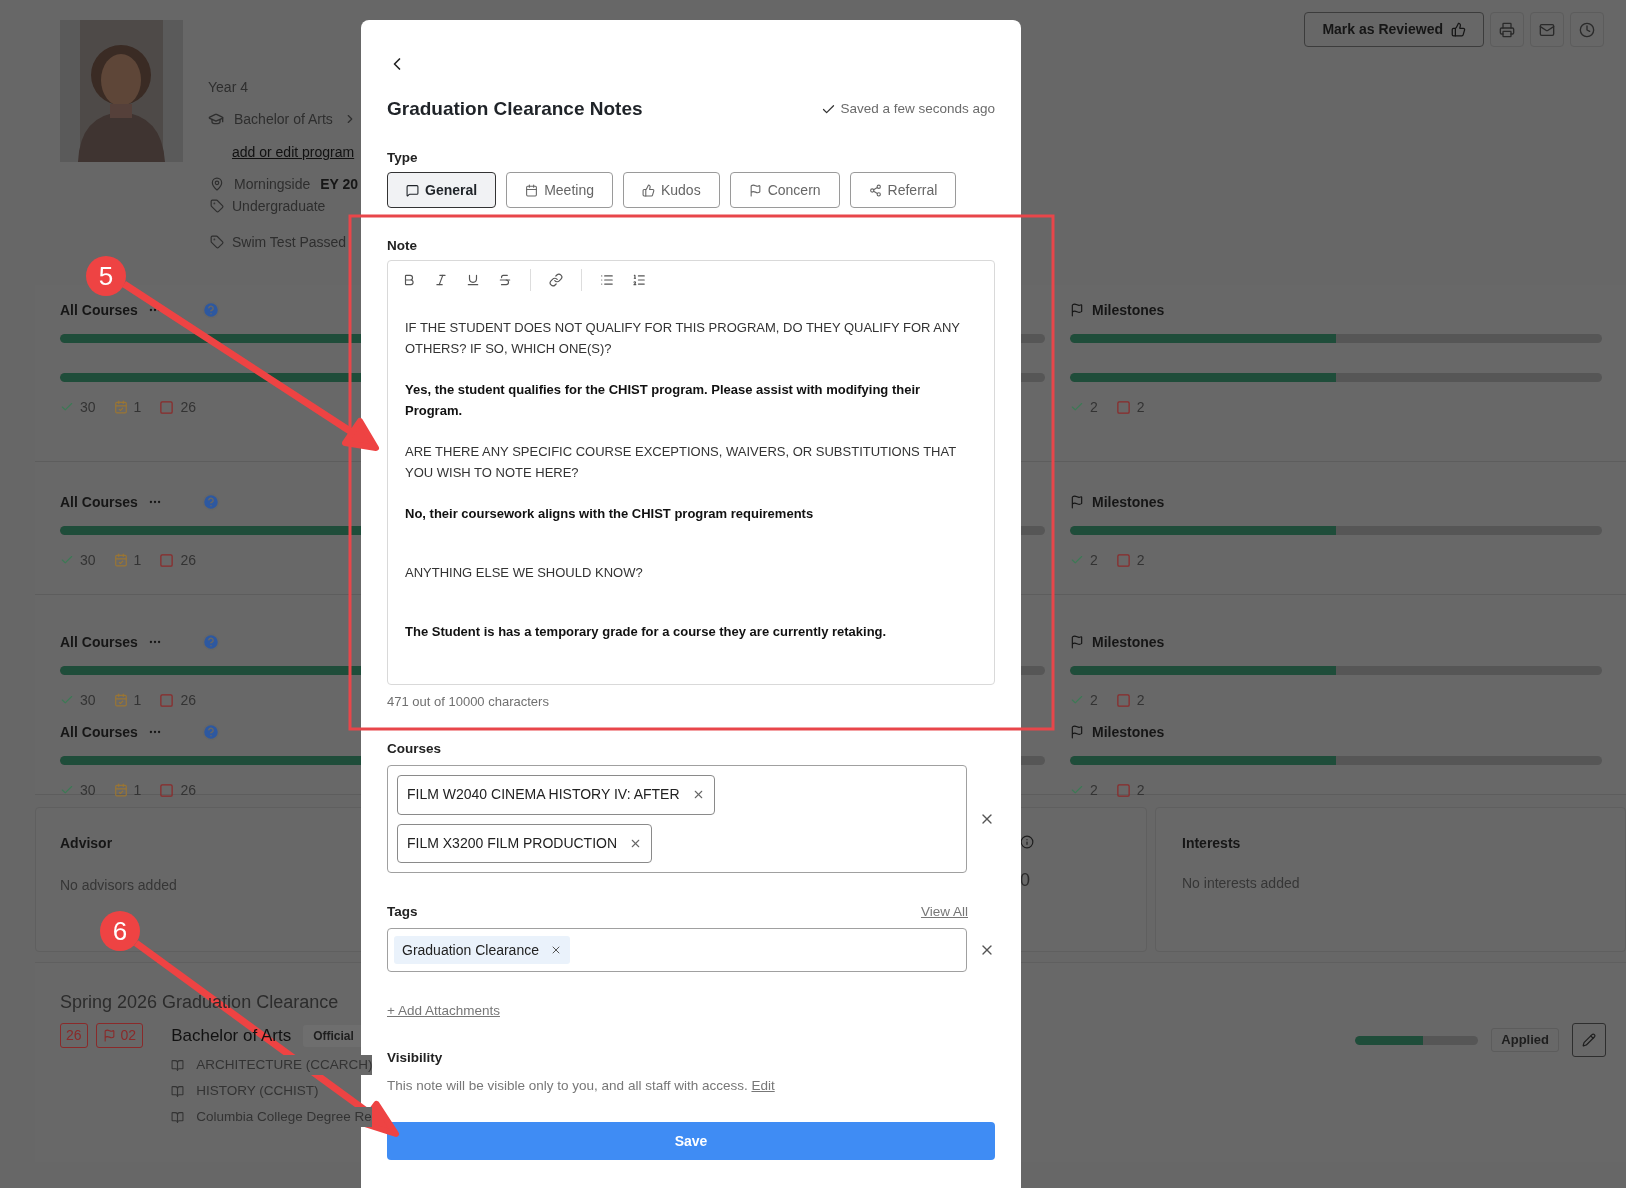 The height and width of the screenshot is (1188, 1626). Describe the element at coordinates (875, 190) in the screenshot. I see `share-icon` at that location.